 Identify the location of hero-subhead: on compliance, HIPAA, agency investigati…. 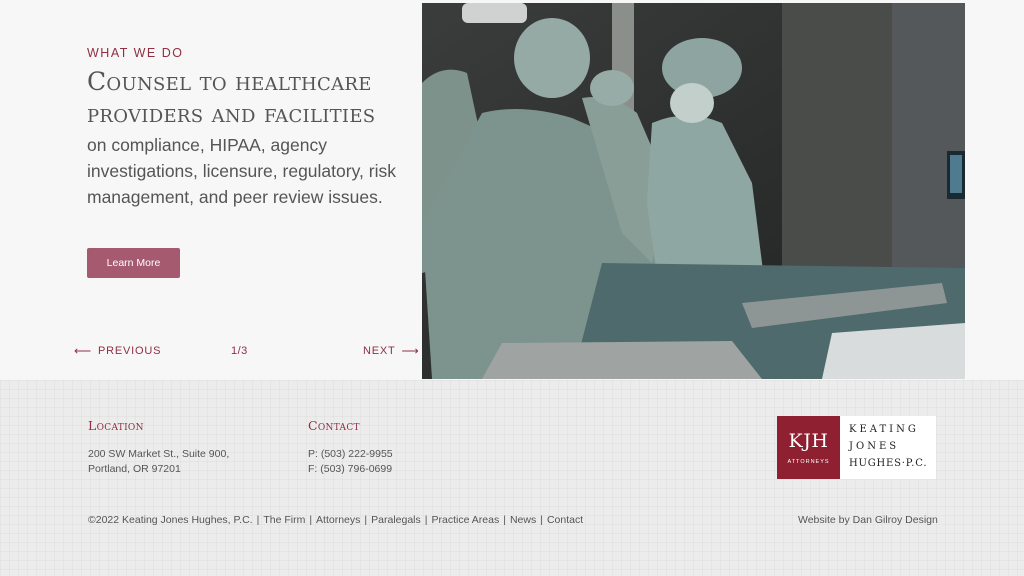
(241, 171).